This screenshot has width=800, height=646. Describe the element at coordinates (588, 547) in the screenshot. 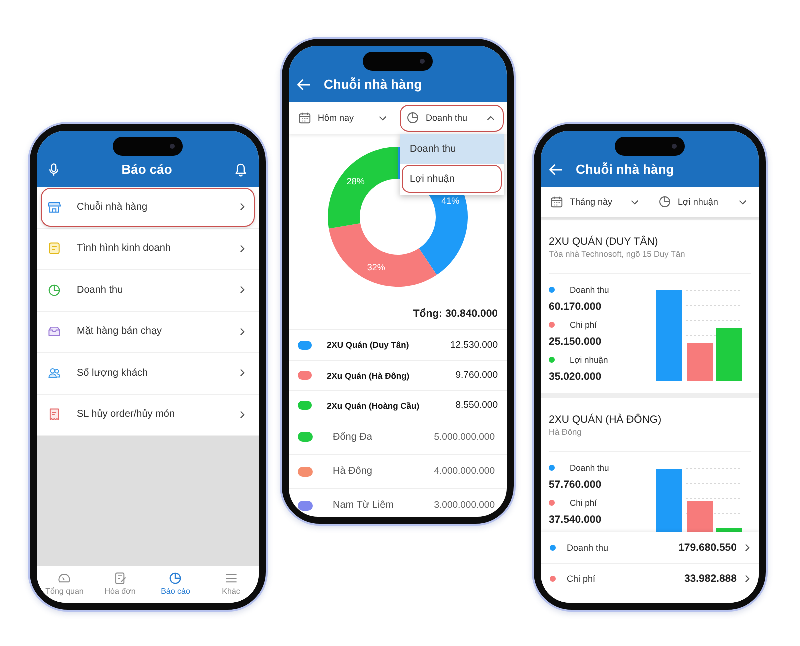

I see `summary-label: Doanh thu` at that location.